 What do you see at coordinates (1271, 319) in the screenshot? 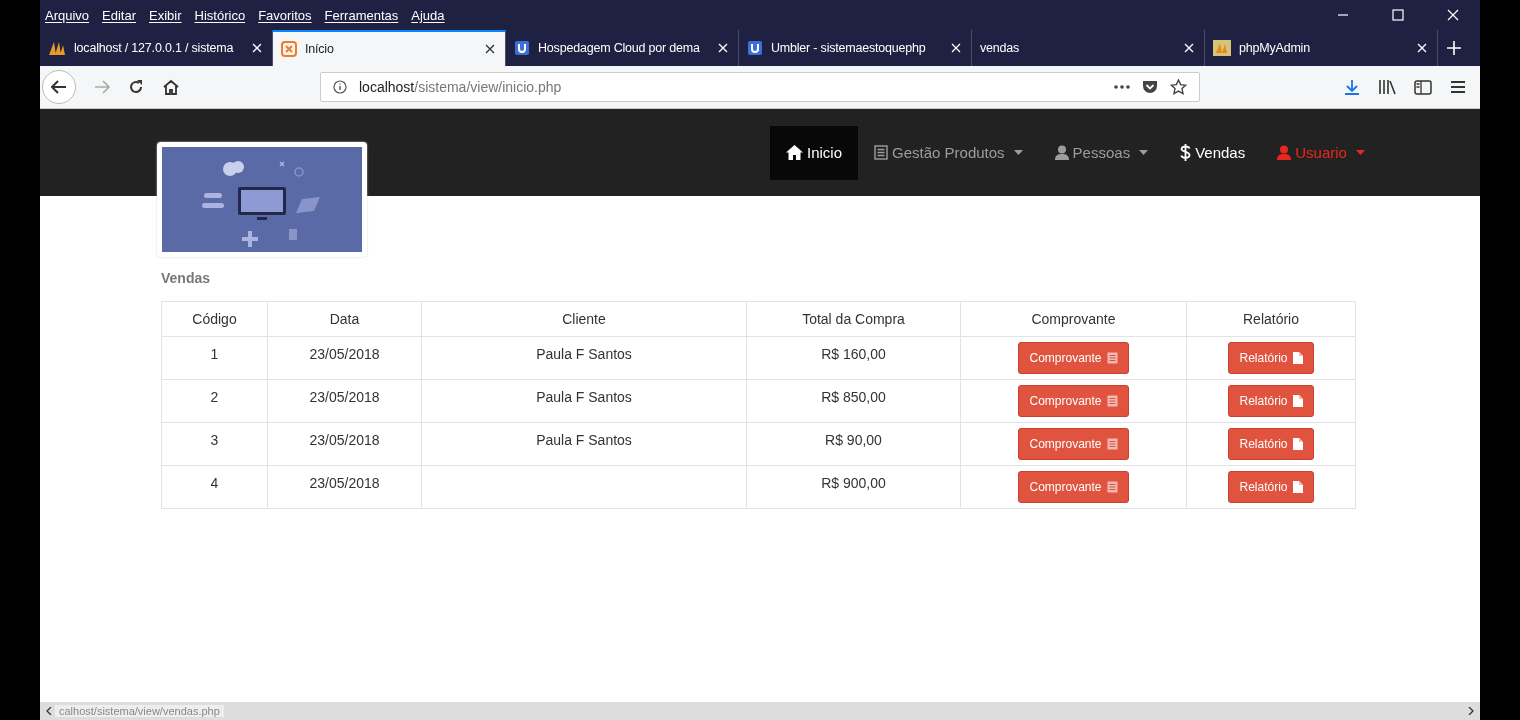
I see `column-header: Relatório` at bounding box center [1271, 319].